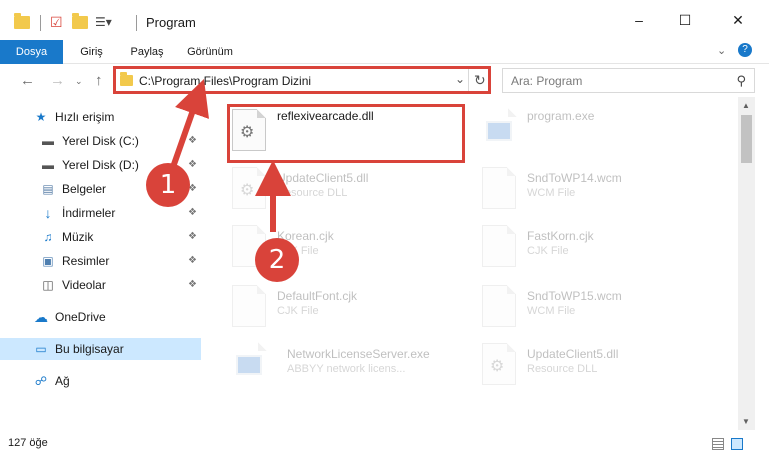  Describe the element at coordinates (168, 185) in the screenshot. I see `step-1-badge: 1` at that location.